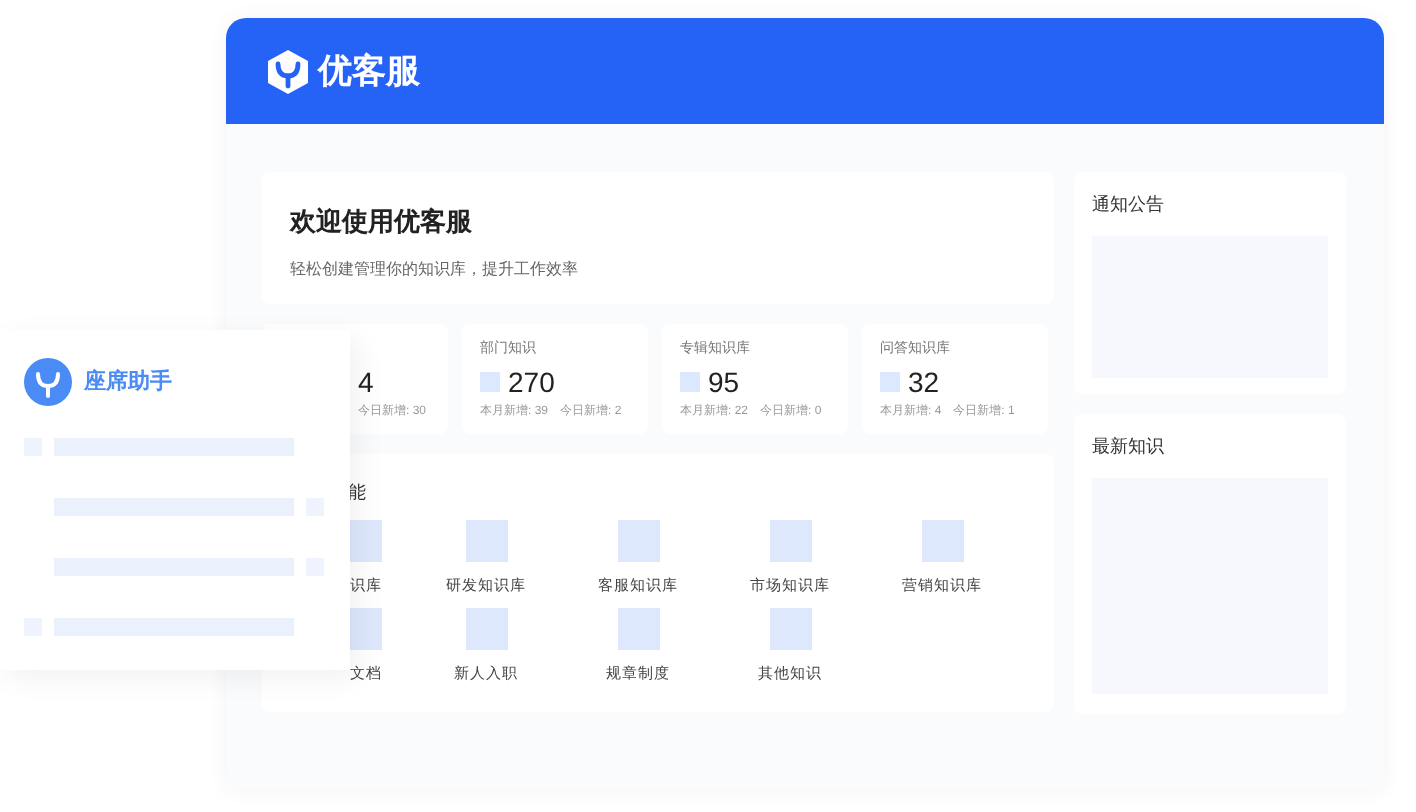 The height and width of the screenshot is (812, 1416). I want to click on brand-name: 优客服, so click(369, 71).